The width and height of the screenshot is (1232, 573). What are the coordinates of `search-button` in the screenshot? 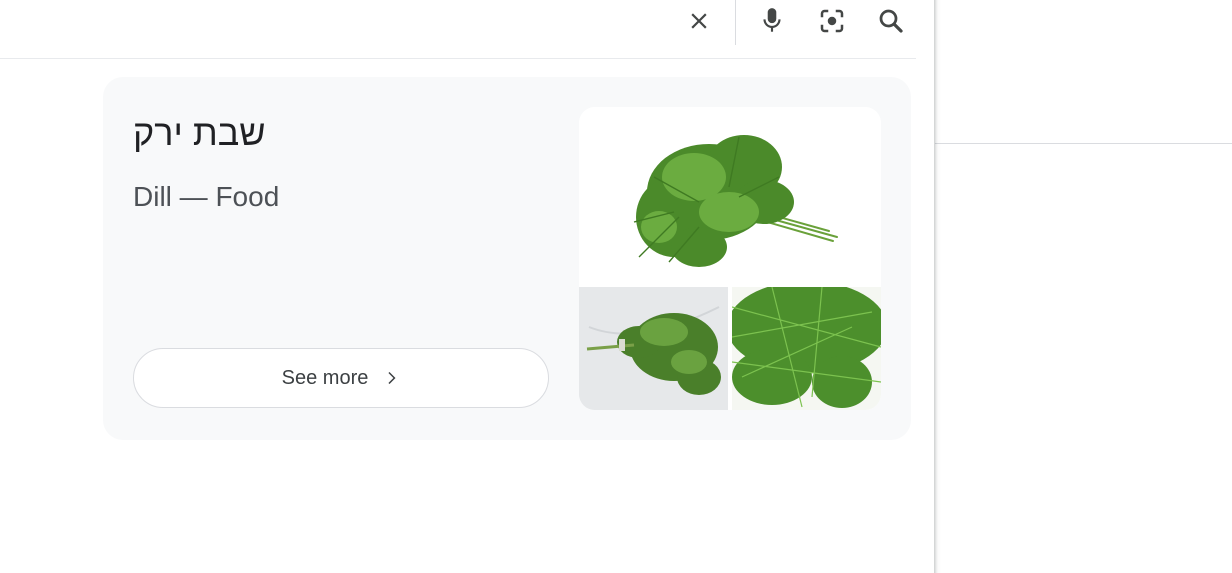 It's located at (891, 21).